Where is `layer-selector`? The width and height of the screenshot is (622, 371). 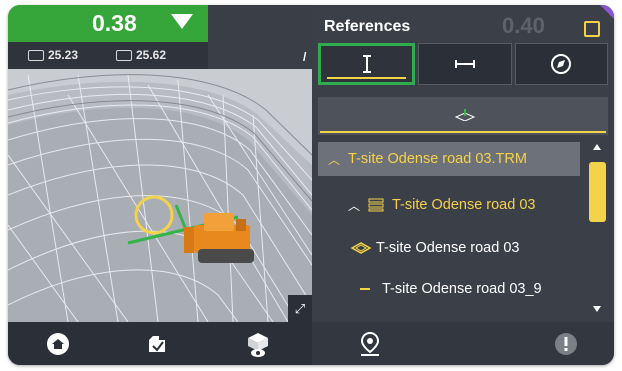
layer-selector is located at coordinates (463, 116).